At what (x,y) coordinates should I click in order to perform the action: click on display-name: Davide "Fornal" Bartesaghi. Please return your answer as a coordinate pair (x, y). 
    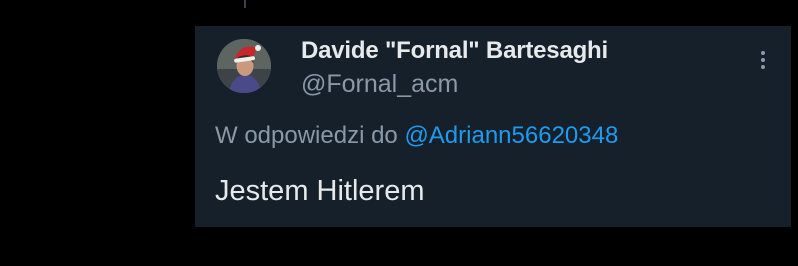
    Looking at the image, I should click on (454, 51).